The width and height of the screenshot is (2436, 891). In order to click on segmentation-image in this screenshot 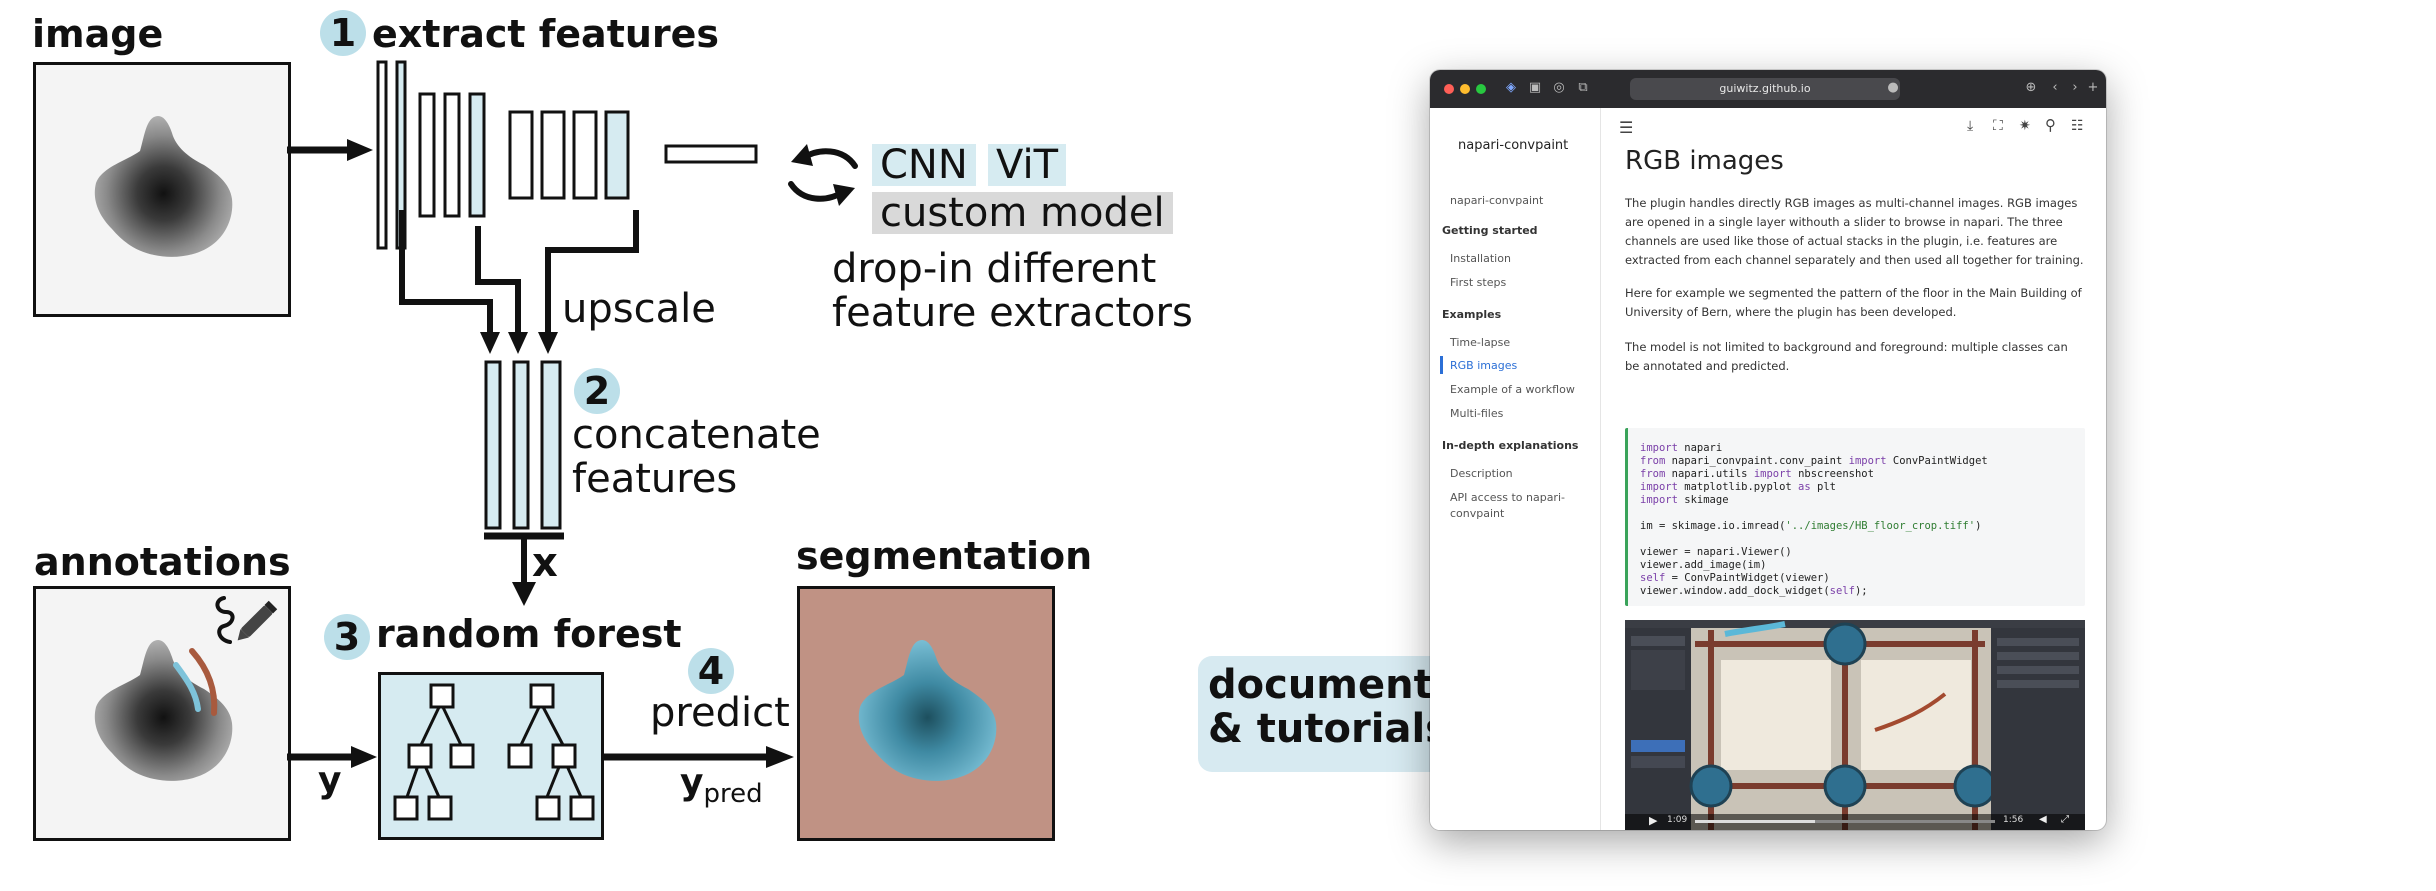, I will do `click(926, 713)`.